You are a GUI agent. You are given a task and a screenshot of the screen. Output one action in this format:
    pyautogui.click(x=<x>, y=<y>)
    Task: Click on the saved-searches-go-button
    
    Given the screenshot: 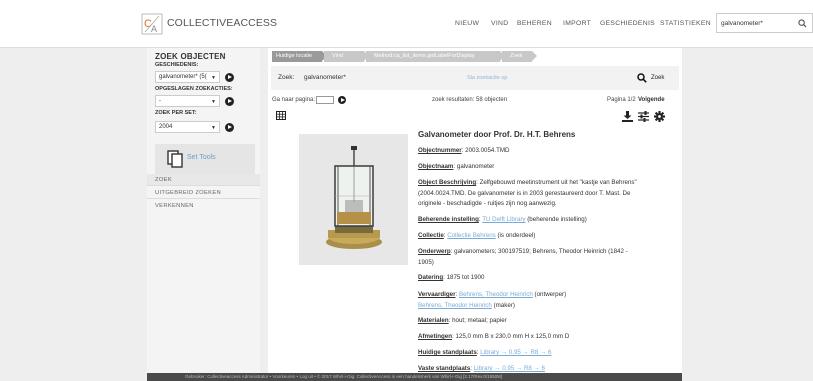 What is the action you would take?
    pyautogui.click(x=229, y=101)
    